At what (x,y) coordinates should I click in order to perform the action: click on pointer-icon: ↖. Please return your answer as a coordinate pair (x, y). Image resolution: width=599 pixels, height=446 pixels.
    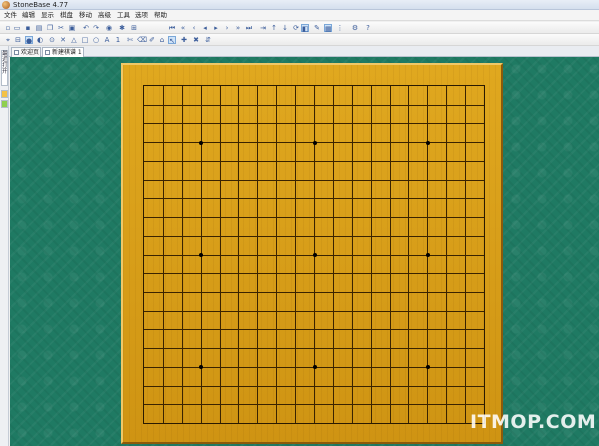
    Looking at the image, I should click on (172, 40).